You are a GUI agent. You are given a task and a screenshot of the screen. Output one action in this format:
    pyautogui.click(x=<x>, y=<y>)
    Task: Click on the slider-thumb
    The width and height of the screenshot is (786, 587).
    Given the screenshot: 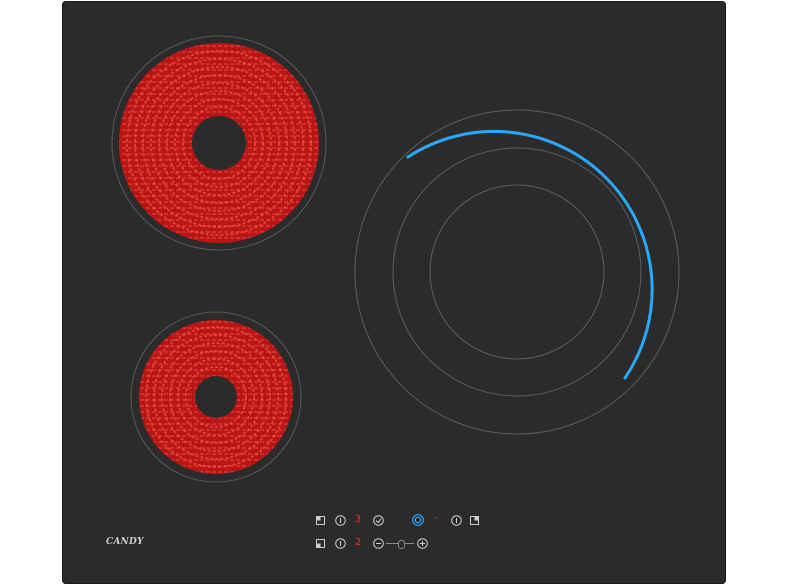 What is the action you would take?
    pyautogui.click(x=401, y=544)
    